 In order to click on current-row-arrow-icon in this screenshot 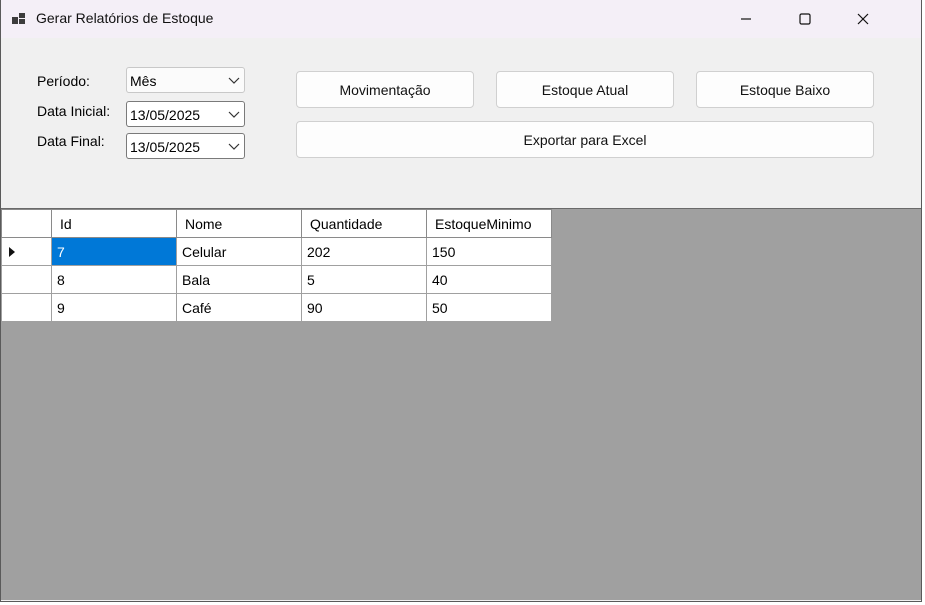, I will do `click(12, 252)`.